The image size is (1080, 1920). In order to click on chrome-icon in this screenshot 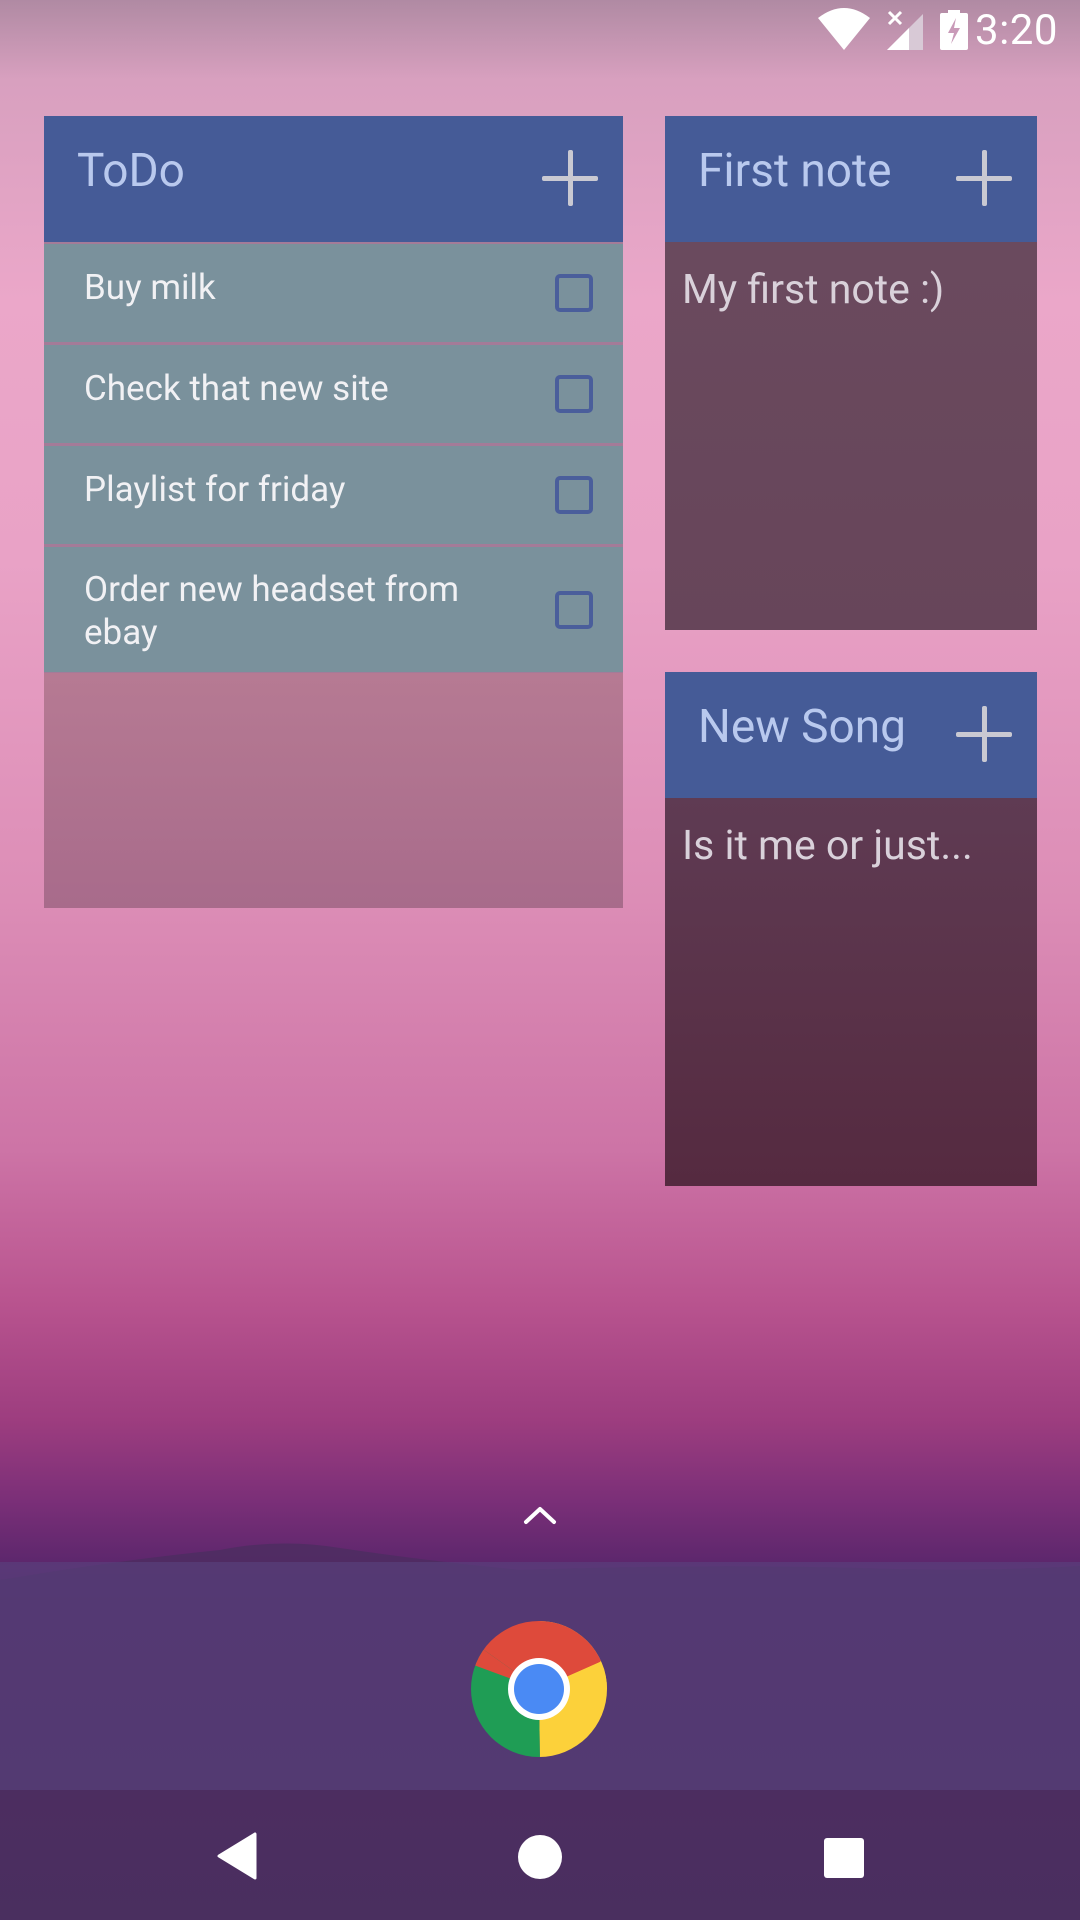, I will do `click(539, 1689)`.